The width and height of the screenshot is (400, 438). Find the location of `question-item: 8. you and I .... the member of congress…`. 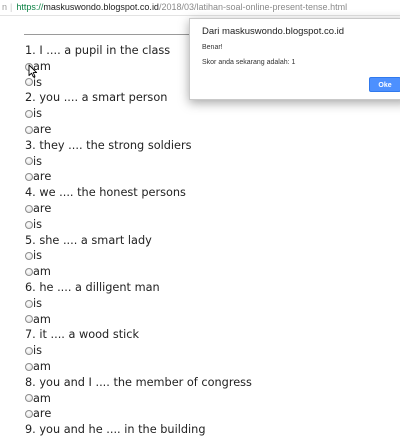

question-item: 8. you and I .... the member of congress… is located at coordinates (212, 398).